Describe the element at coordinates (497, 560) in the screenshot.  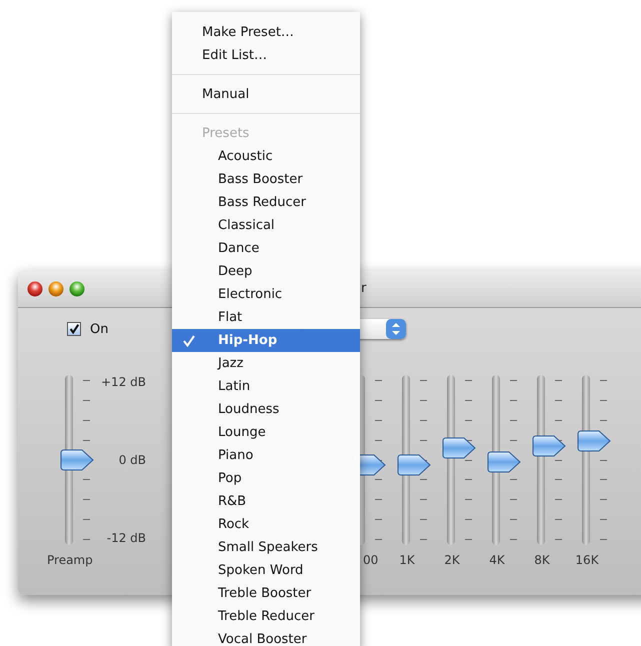
I see `band-label: 4K` at that location.